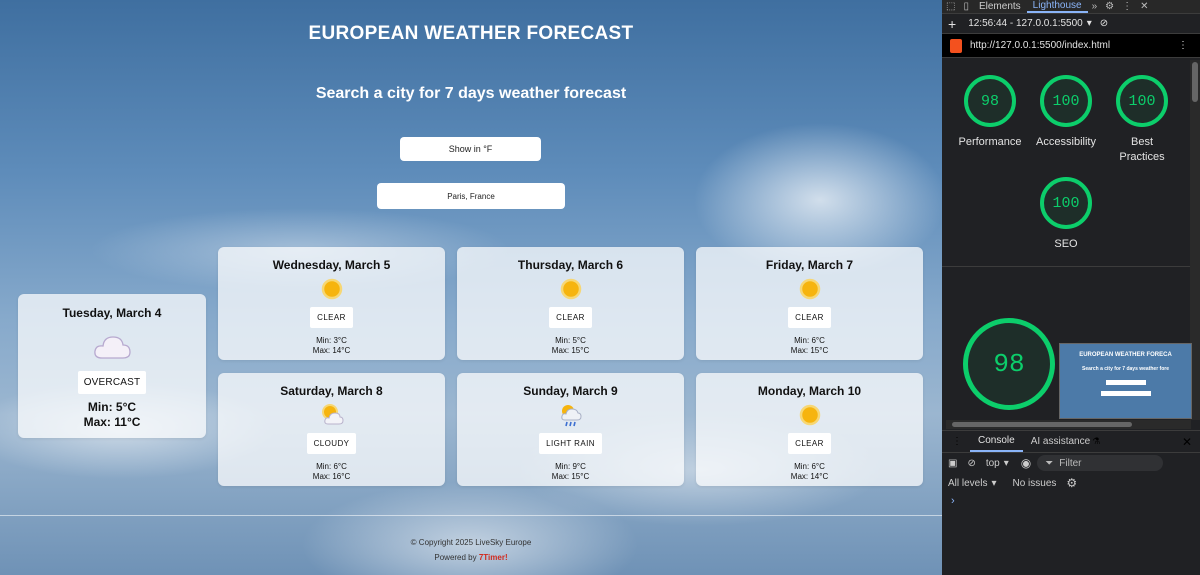 Image resolution: width=1200 pixels, height=575 pixels. Describe the element at coordinates (493, 557) in the screenshot. I see `powered-by-link: 7Timer!` at that location.